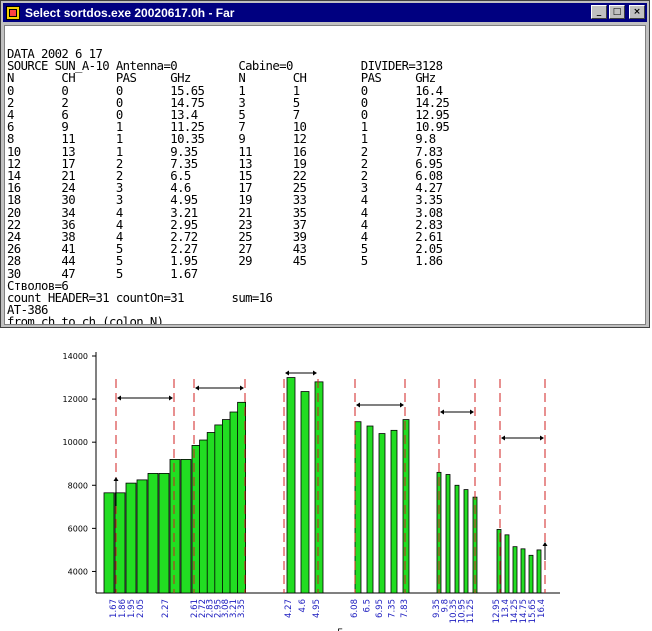  I want to click on console-line: from ch to ch (colon N), so click(85, 320).